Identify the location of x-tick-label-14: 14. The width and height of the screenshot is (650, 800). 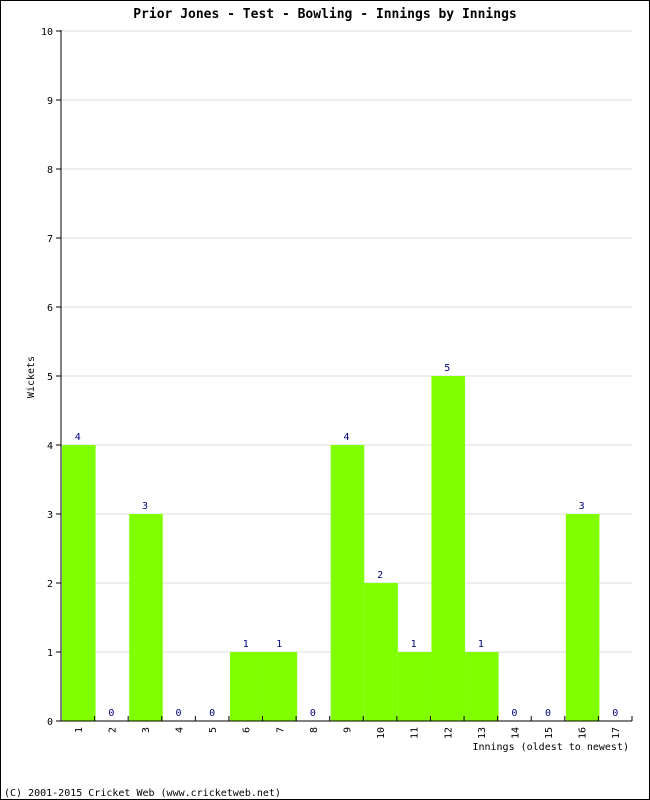
(515, 733).